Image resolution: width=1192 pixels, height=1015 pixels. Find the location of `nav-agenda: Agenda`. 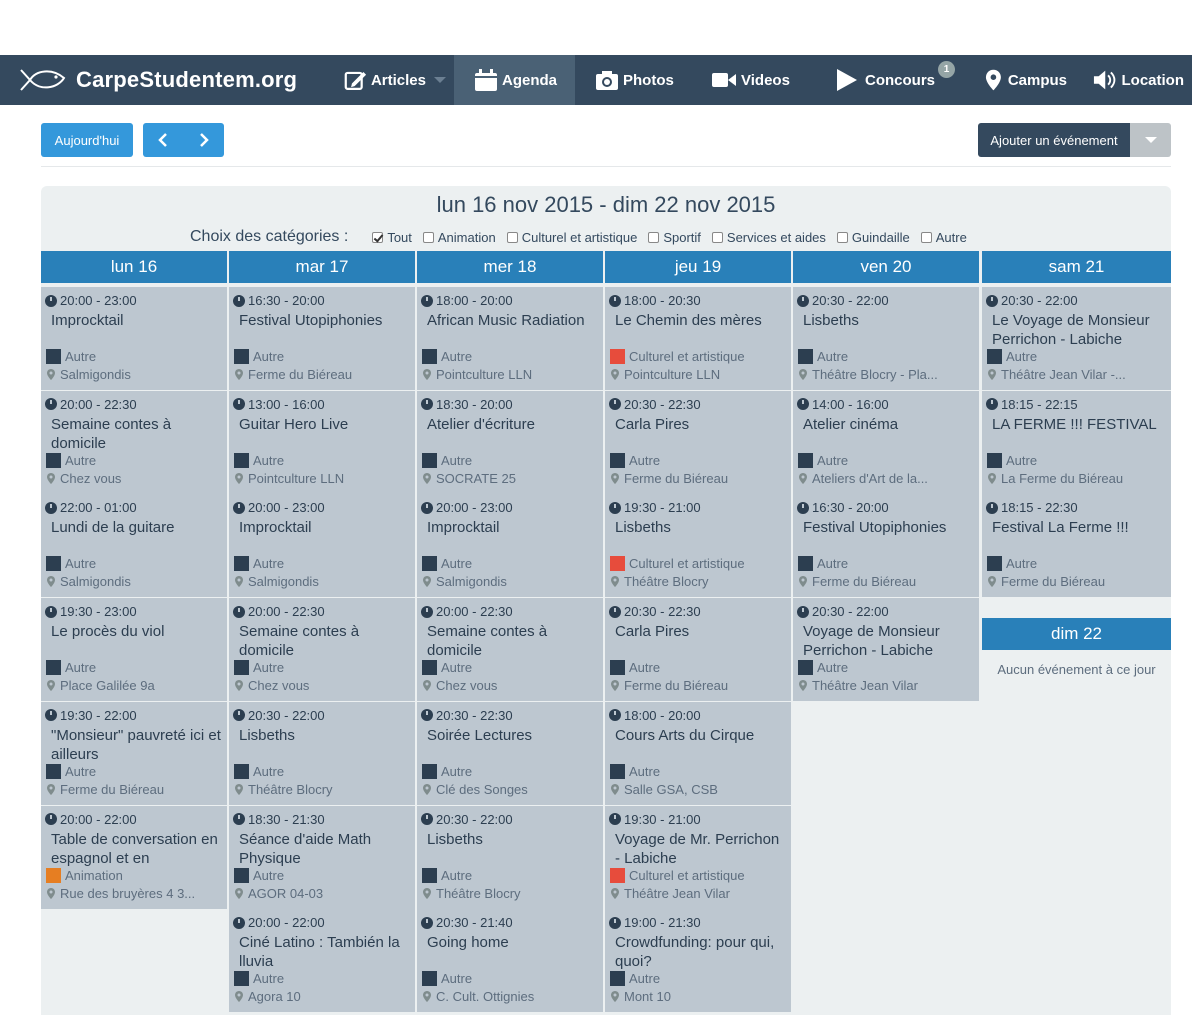

nav-agenda: Agenda is located at coordinates (514, 80).